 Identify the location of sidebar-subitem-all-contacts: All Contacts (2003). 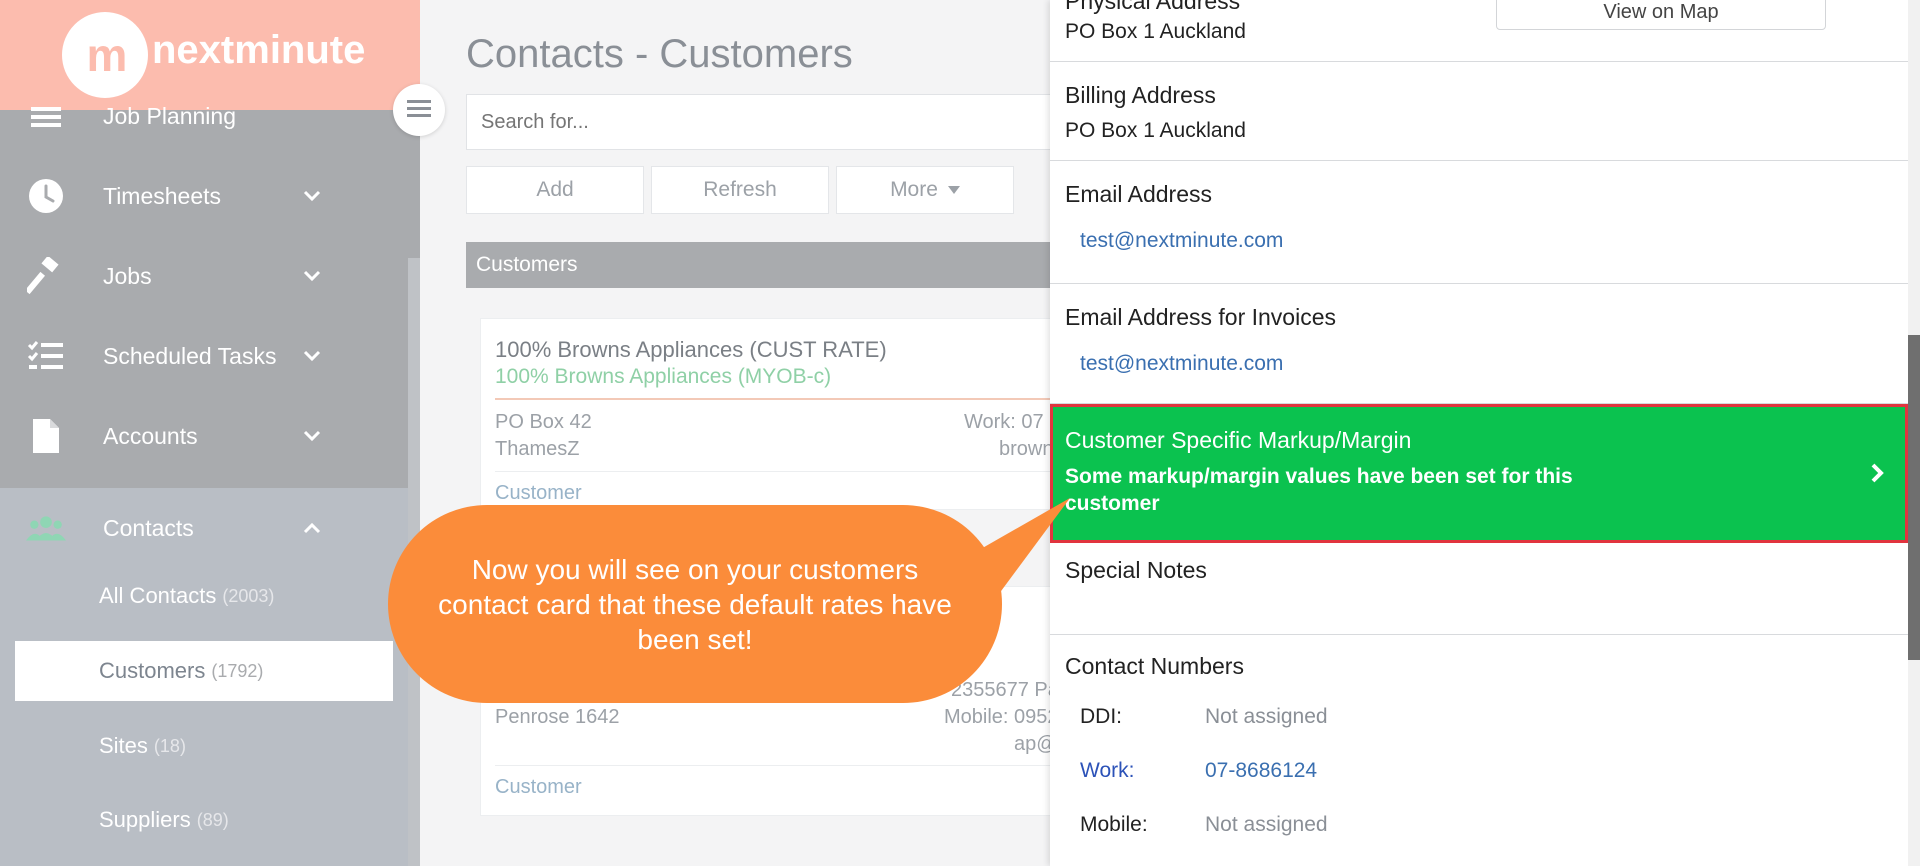
(204, 596).